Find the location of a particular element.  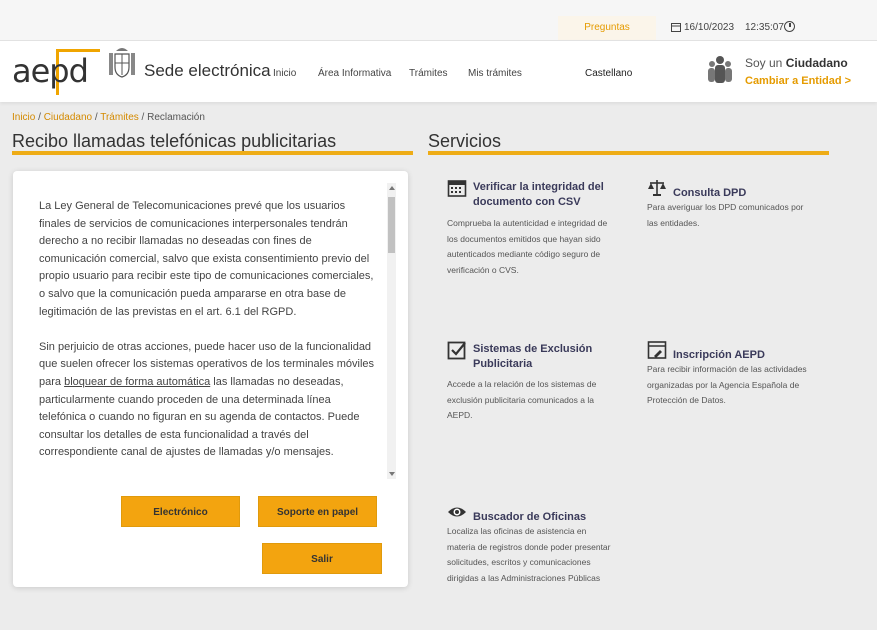

block-calls-link: bloquear de forma automática is located at coordinates (137, 382).